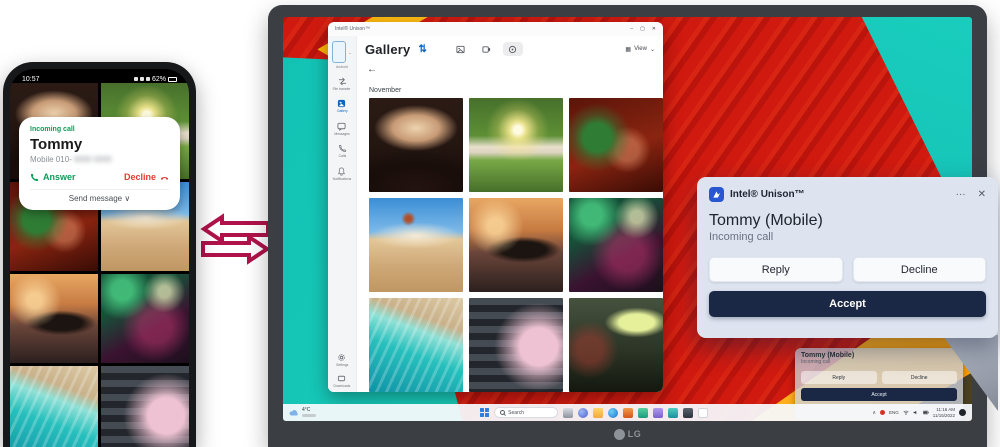 The height and width of the screenshot is (447, 1000). I want to click on messages-icon, so click(342, 126).